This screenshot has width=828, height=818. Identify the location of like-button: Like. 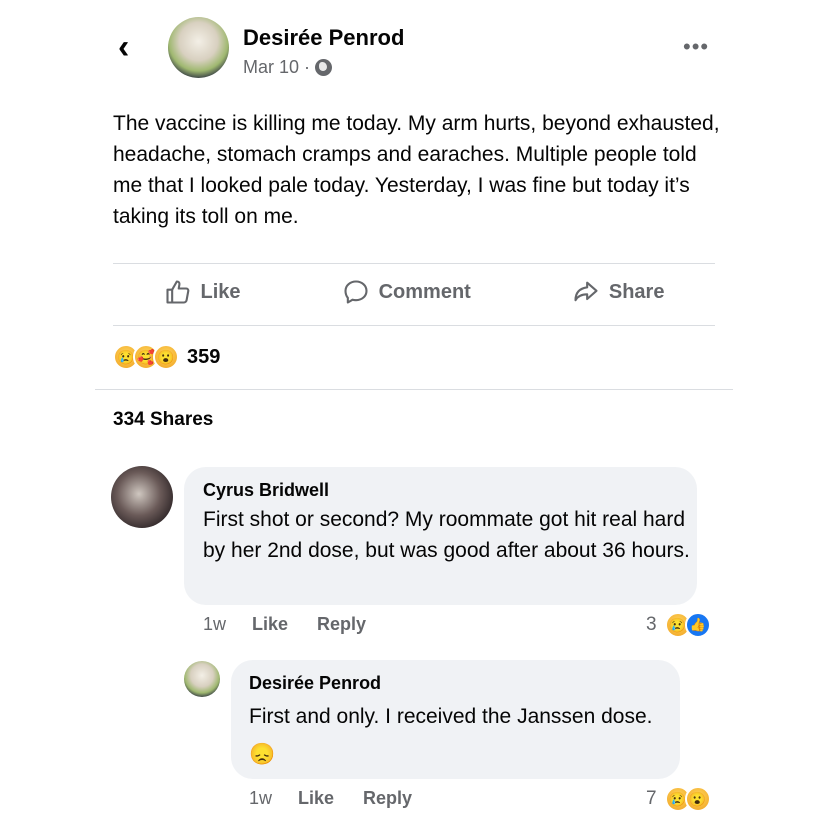
(202, 292).